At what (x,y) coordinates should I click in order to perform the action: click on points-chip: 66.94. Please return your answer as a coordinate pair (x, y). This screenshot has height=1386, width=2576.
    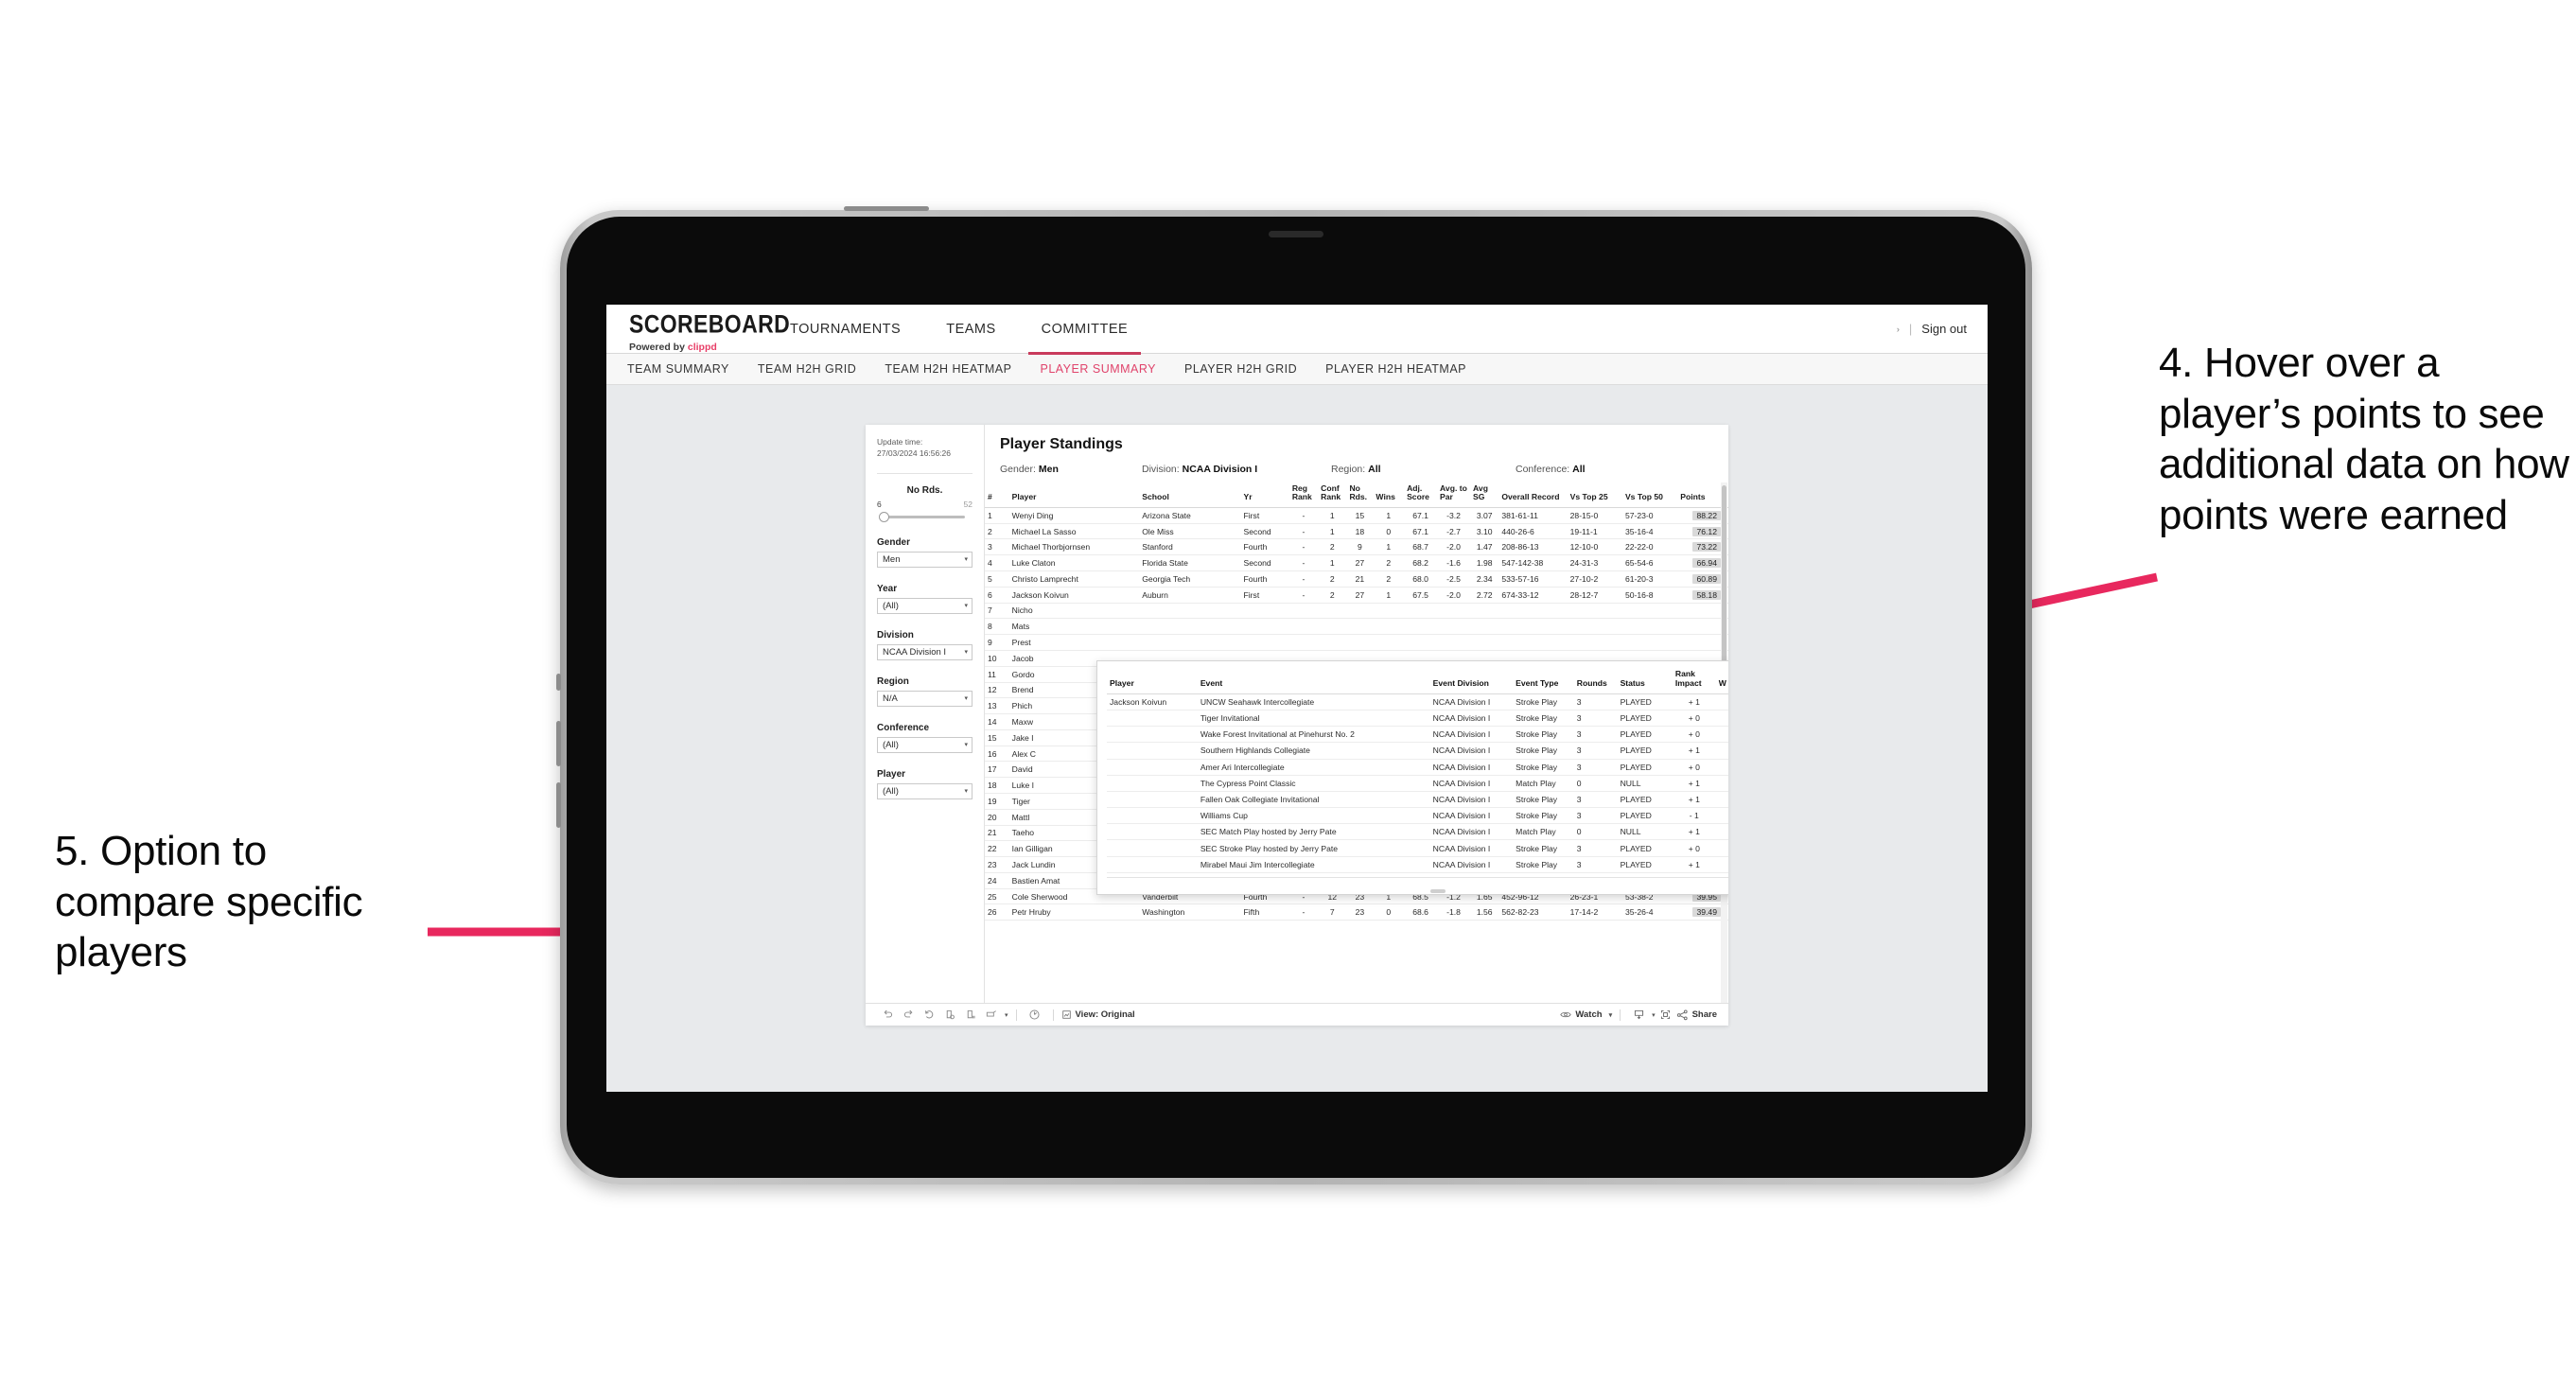
    Looking at the image, I should click on (1707, 563).